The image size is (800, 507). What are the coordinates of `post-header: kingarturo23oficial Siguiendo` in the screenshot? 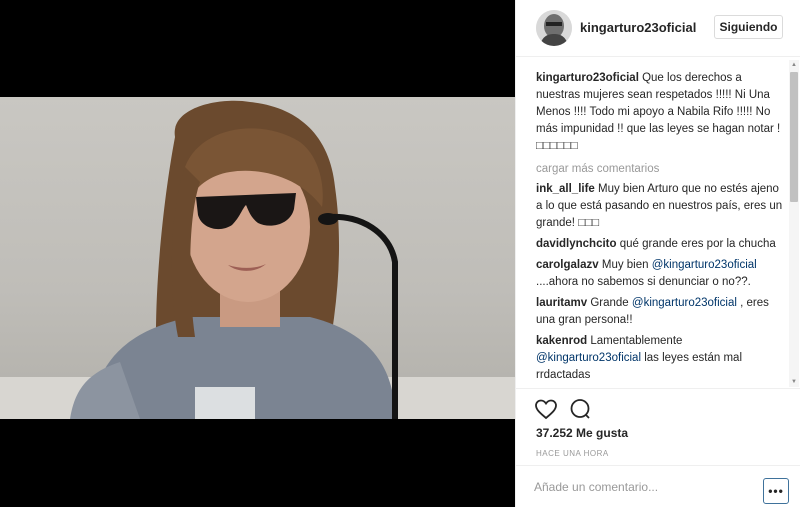 It's located at (658, 28).